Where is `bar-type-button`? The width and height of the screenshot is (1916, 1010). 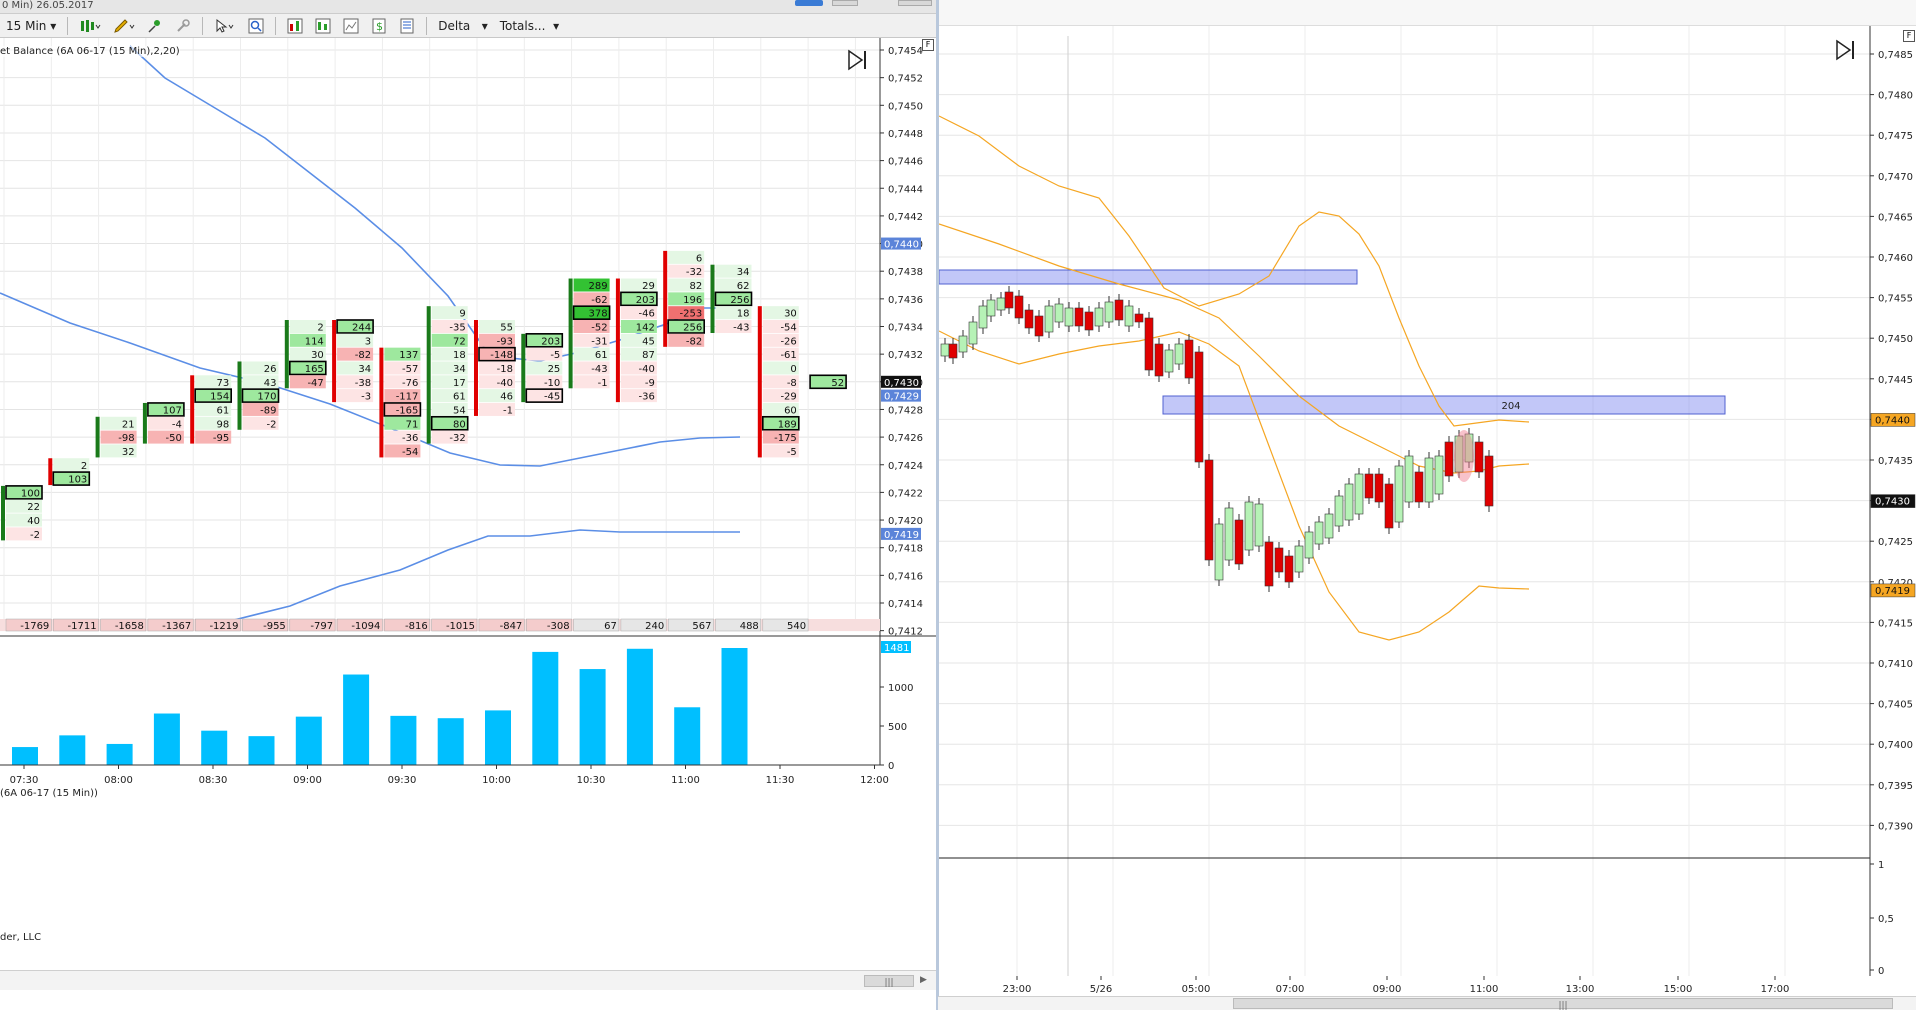 bar-type-button is located at coordinates (90, 26).